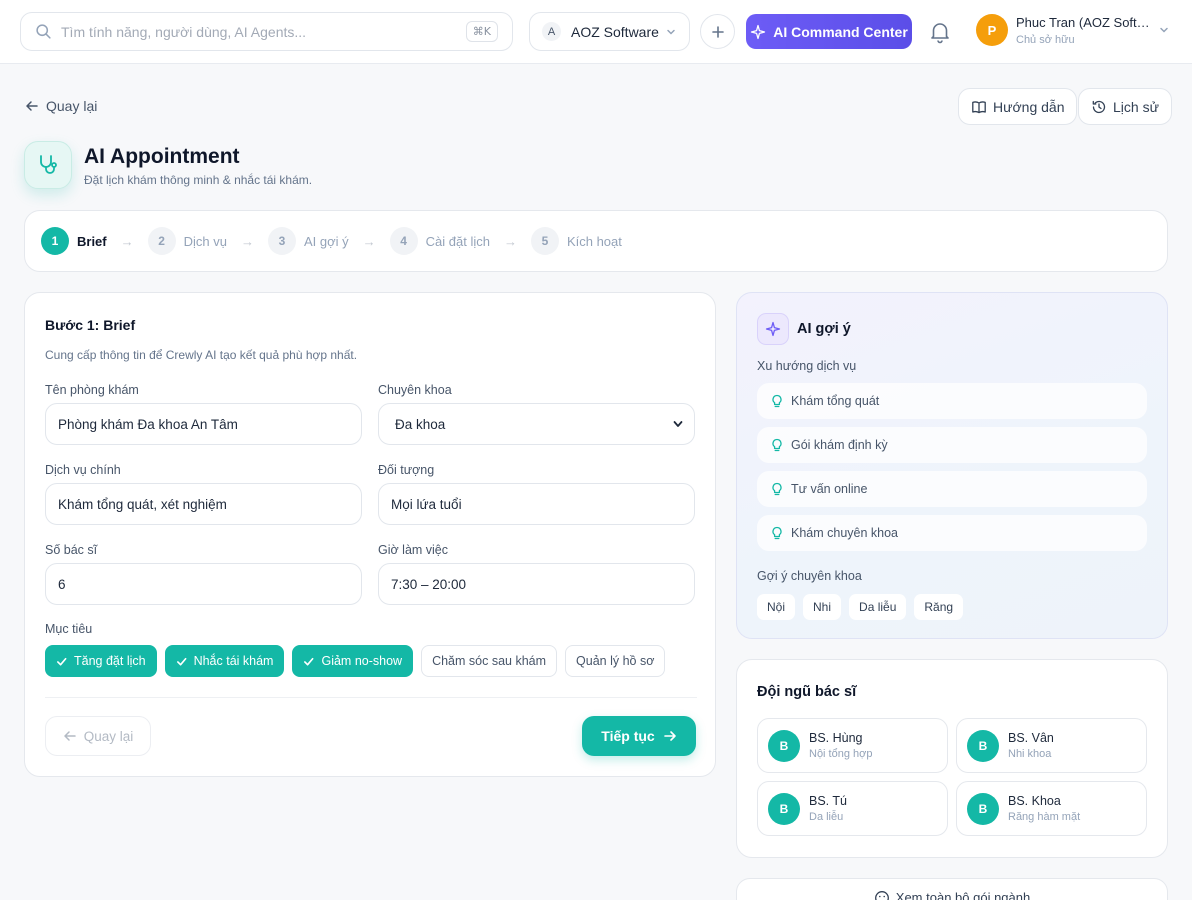  I want to click on specialty-tag: Da liễu, so click(878, 607).